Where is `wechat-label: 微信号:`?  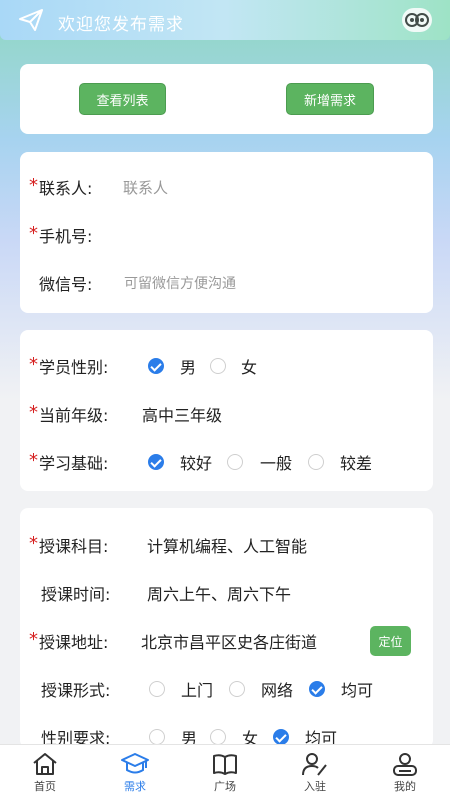 wechat-label: 微信号: is located at coordinates (66, 284).